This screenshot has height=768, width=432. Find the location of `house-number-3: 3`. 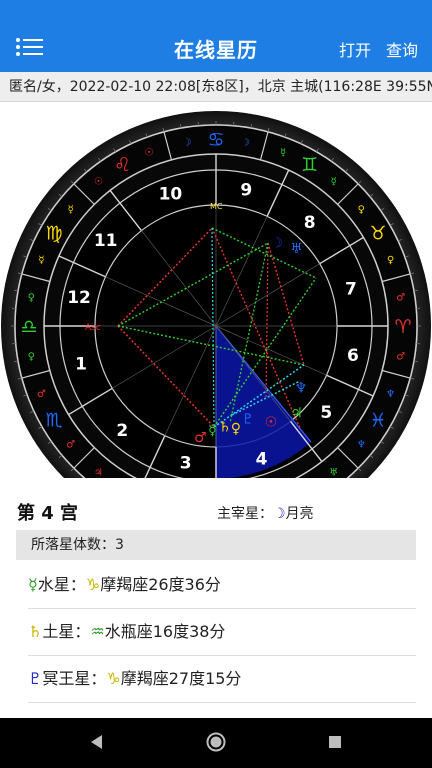

house-number-3: 3 is located at coordinates (186, 464).